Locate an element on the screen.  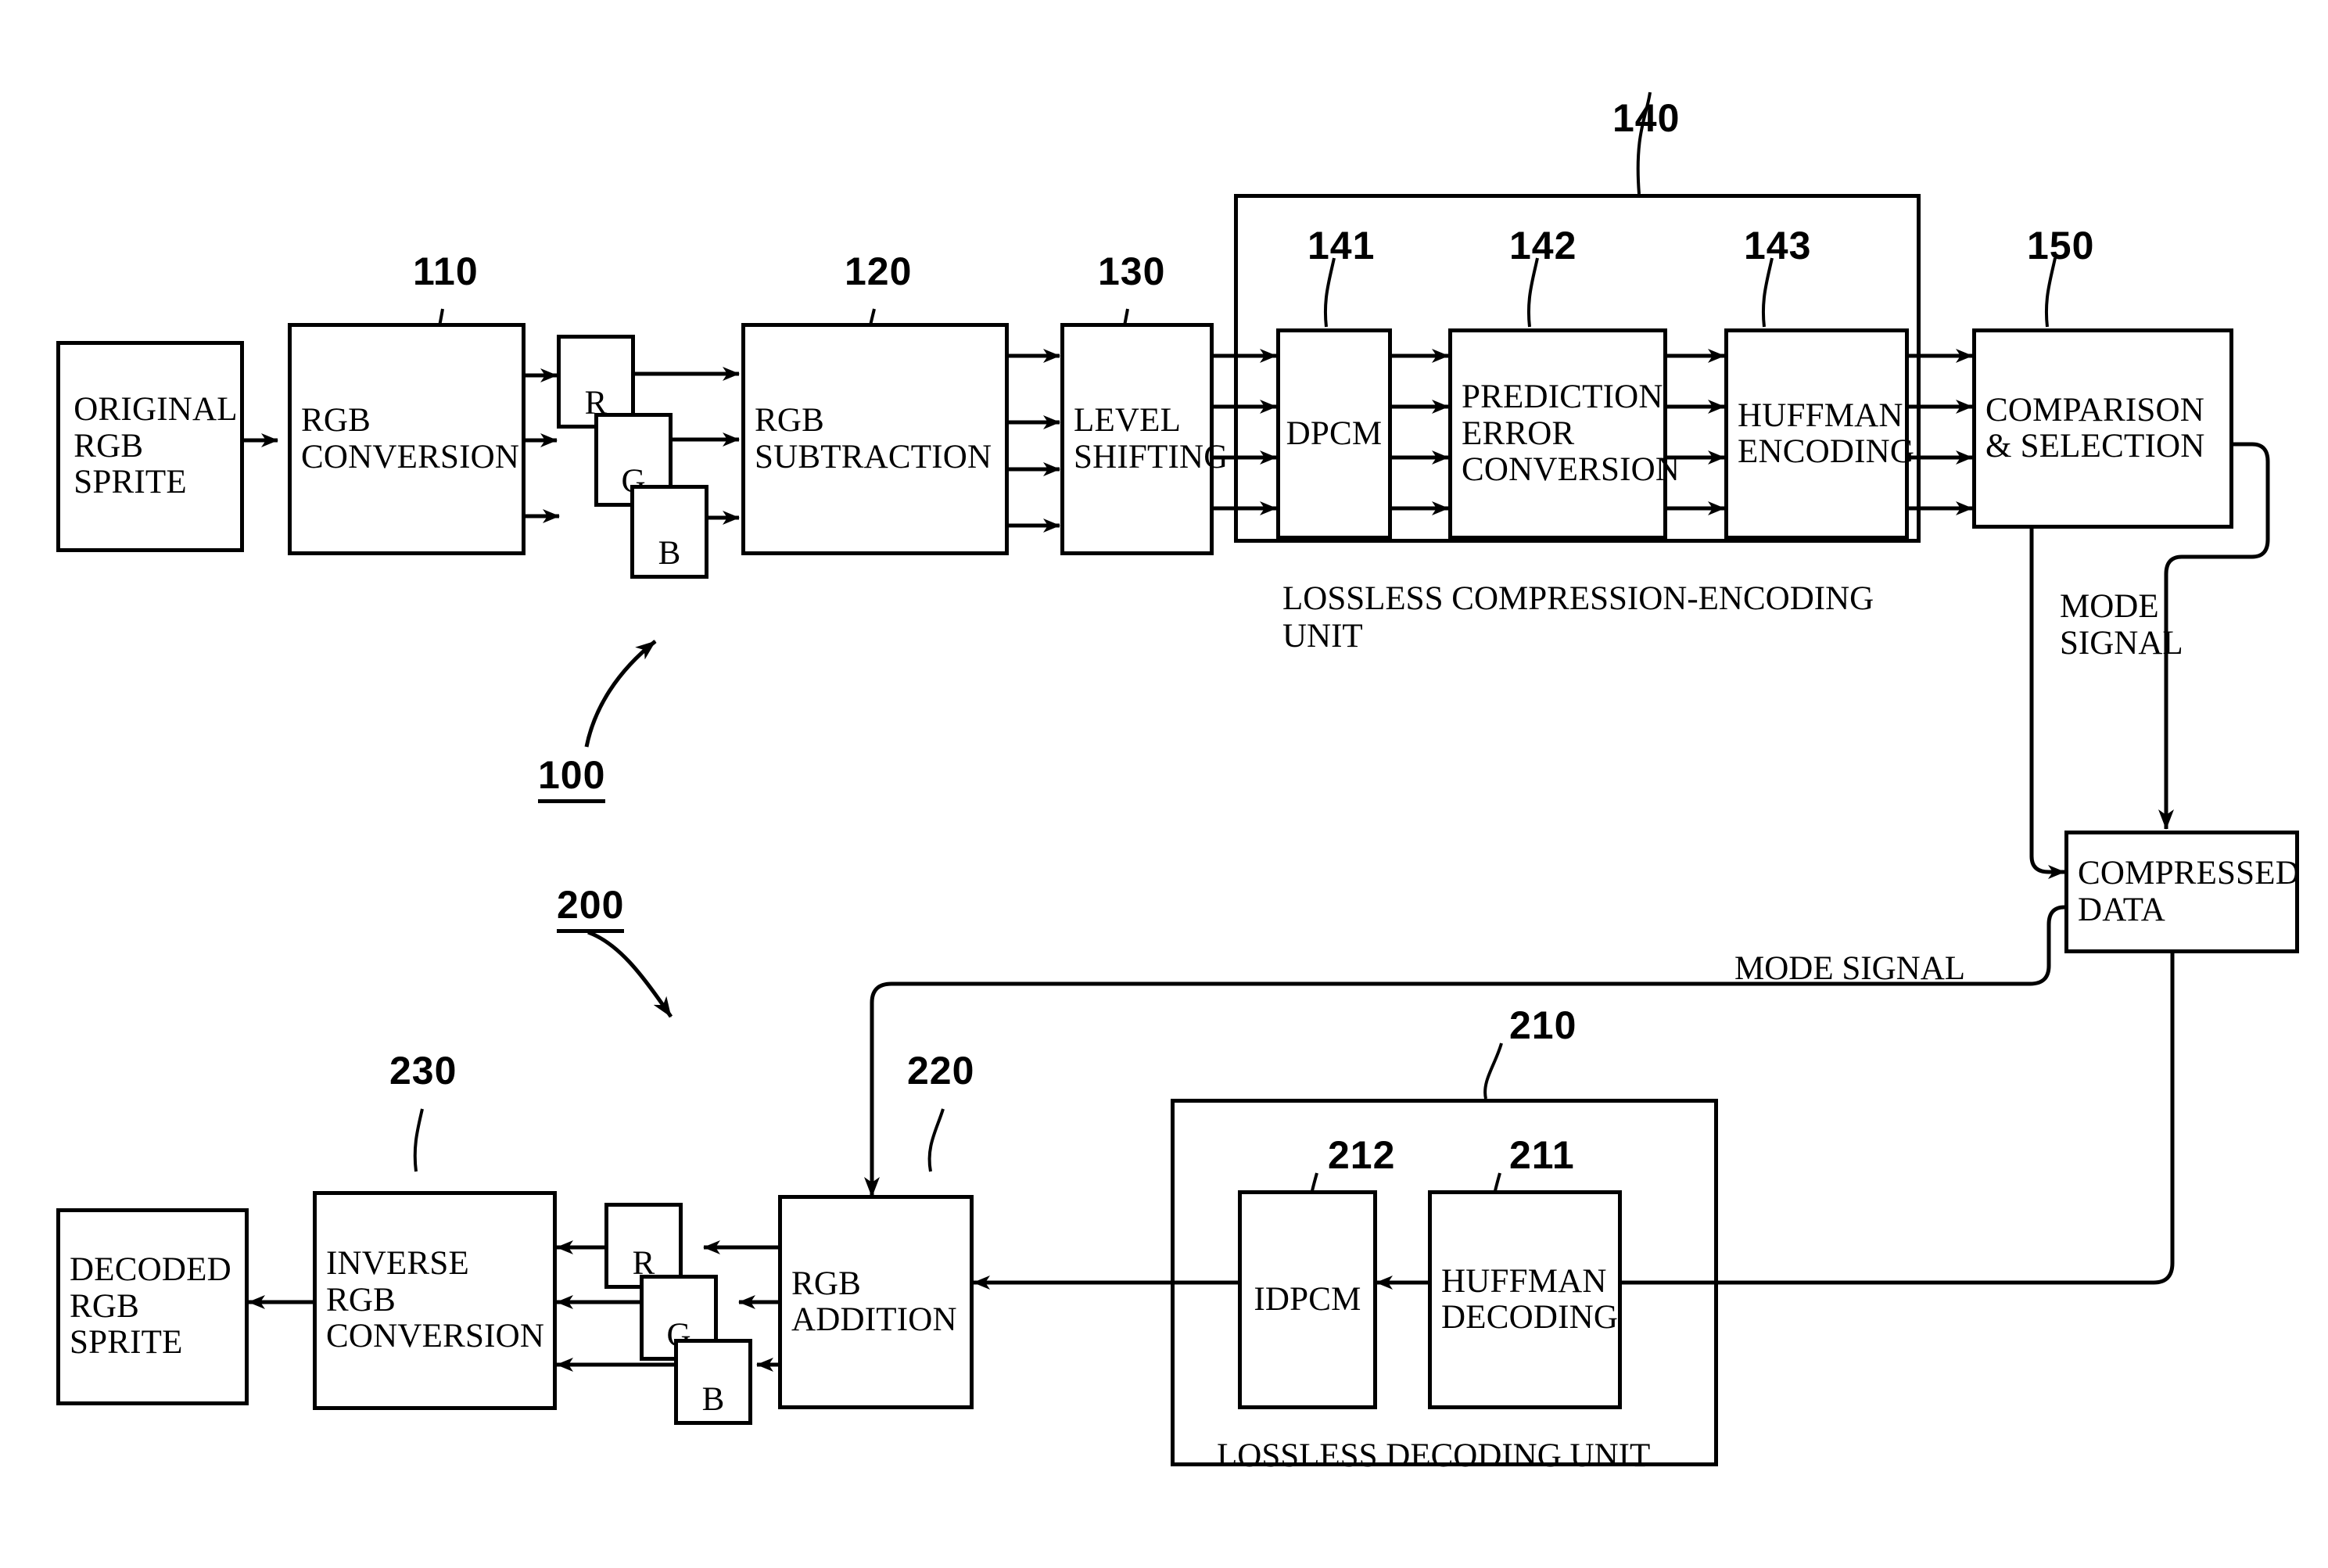
block-label: ORIGINAL RGB SPRITE is located at coordinates (156, 446).